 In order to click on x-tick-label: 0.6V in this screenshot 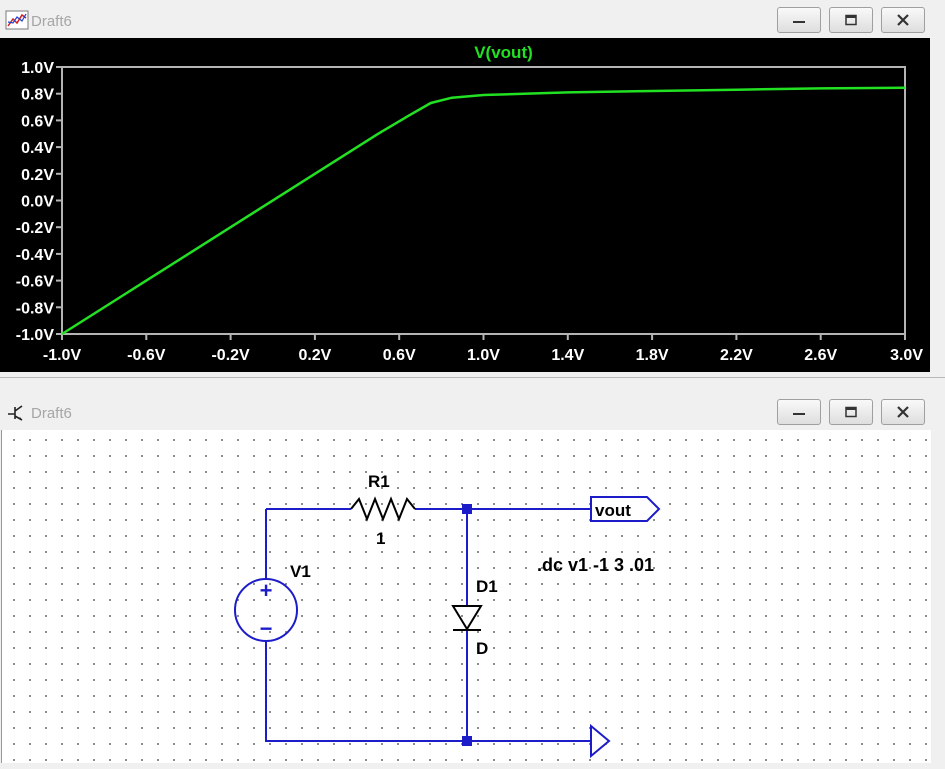, I will do `click(399, 355)`.